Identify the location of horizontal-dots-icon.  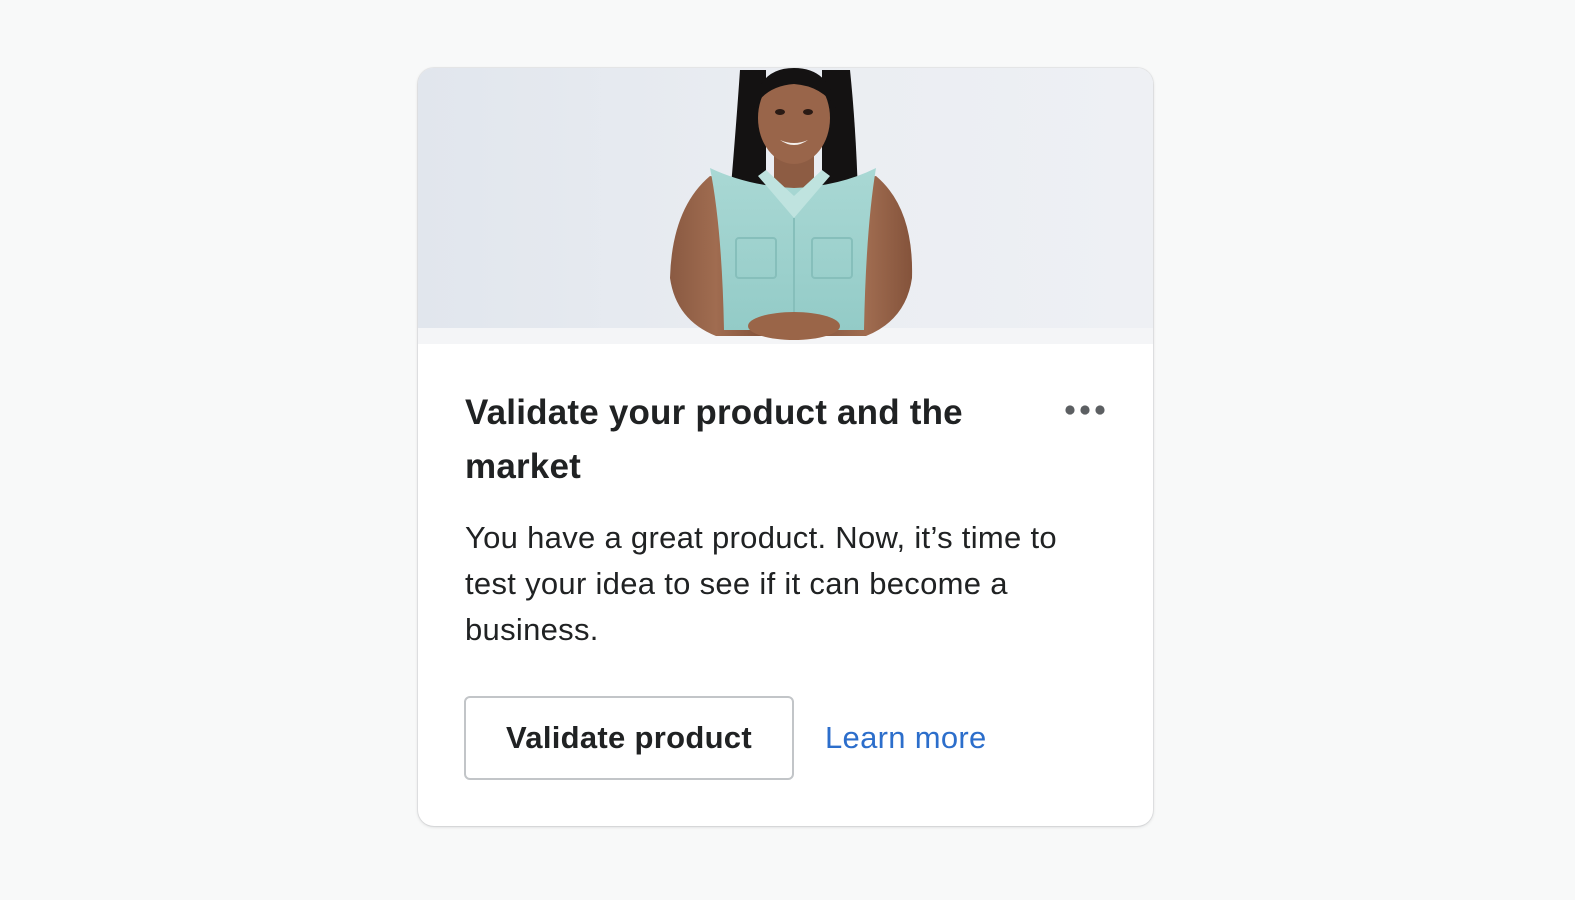
(1085, 410).